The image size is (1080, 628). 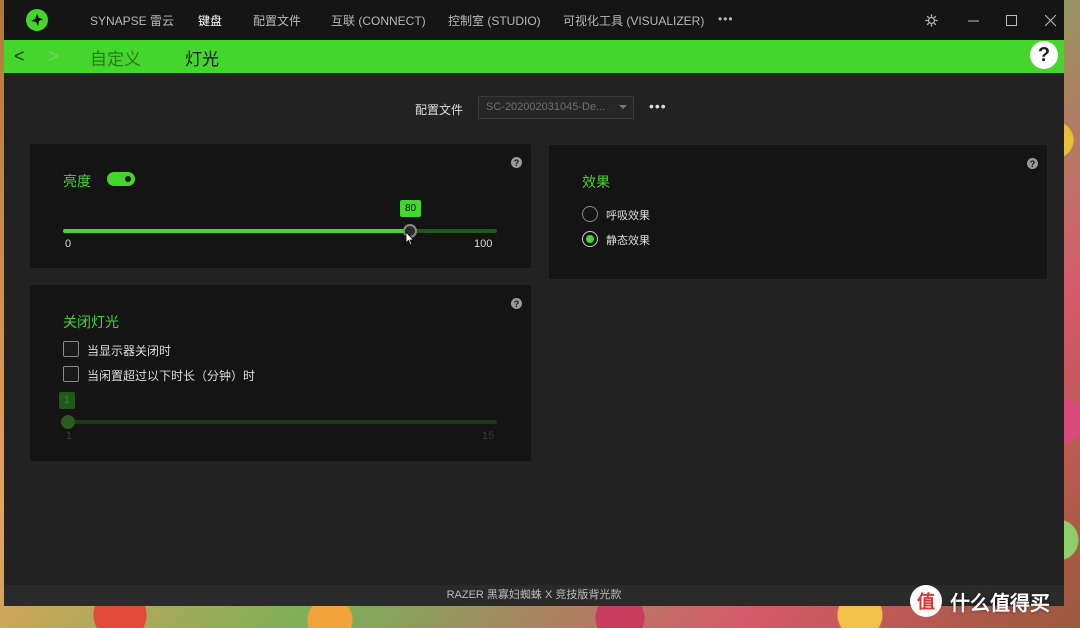 I want to click on effects-title: 效果, so click(x=596, y=182).